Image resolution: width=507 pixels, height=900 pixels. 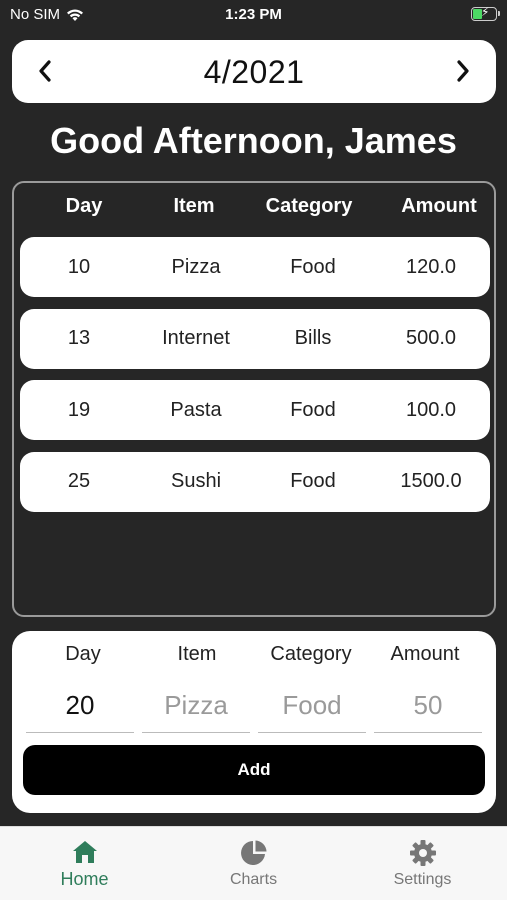 I want to click on nav-settings: Settings, so click(x=422, y=863).